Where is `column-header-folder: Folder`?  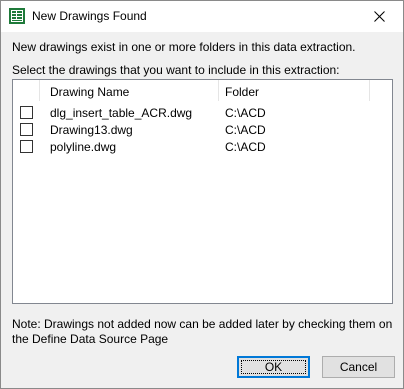
column-header-folder: Folder is located at coordinates (242, 92).